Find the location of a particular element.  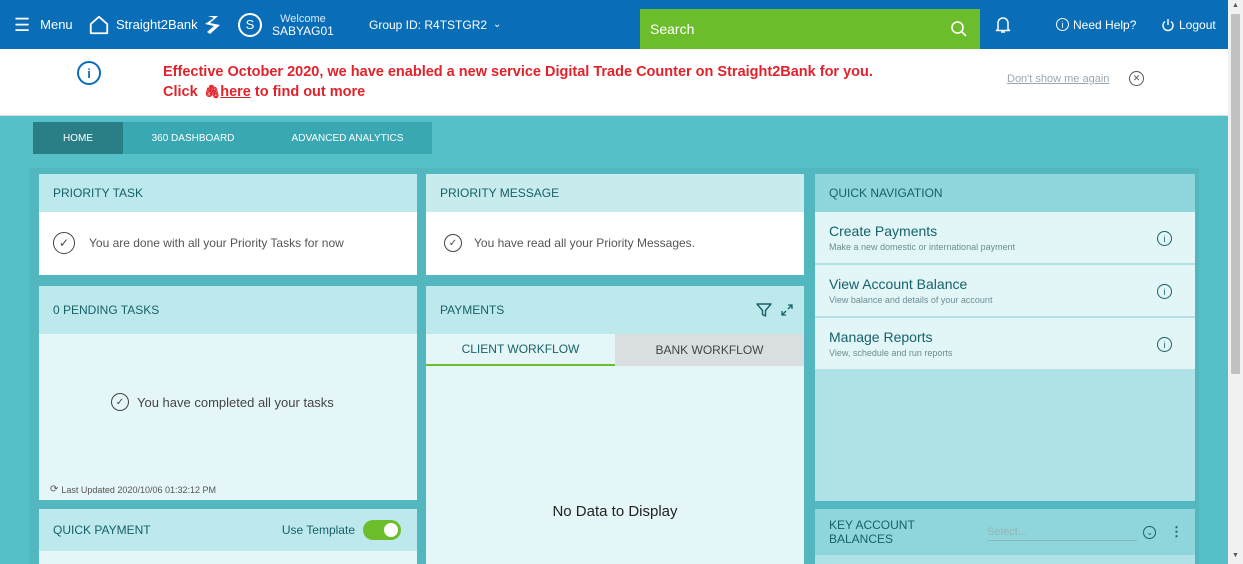

account-select is located at coordinates (1062, 532).